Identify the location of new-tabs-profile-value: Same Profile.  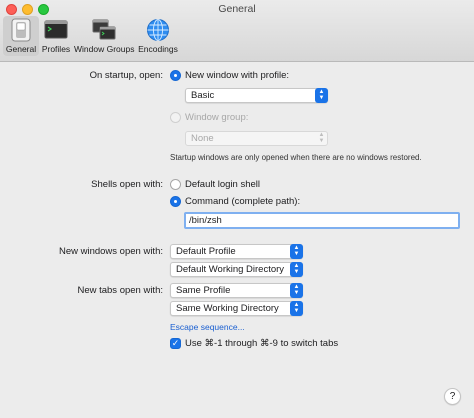
(203, 290).